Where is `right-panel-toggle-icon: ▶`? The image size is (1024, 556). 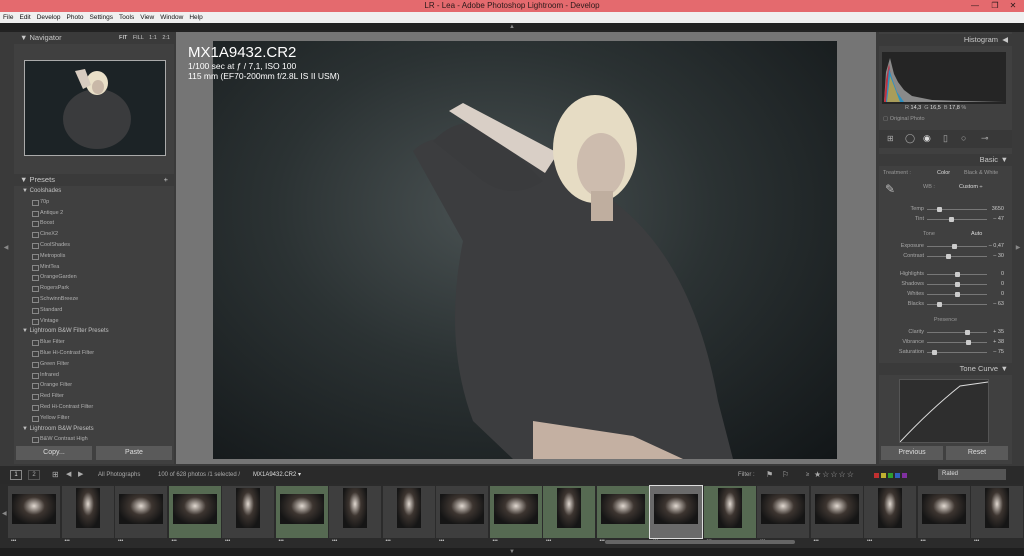
right-panel-toggle-icon: ▶ is located at coordinates (1018, 247).